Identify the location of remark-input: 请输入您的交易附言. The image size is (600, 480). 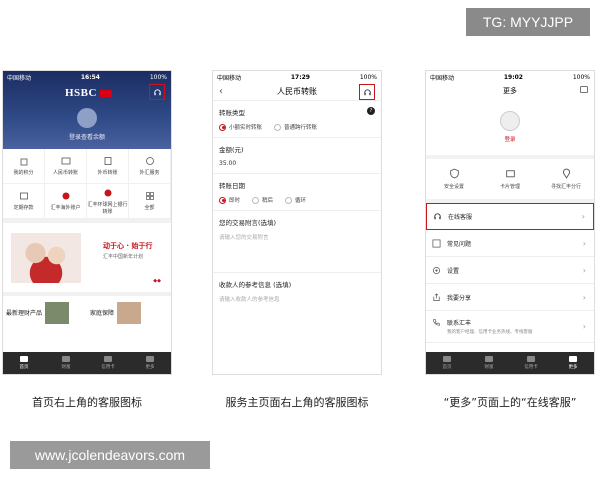
(297, 237).